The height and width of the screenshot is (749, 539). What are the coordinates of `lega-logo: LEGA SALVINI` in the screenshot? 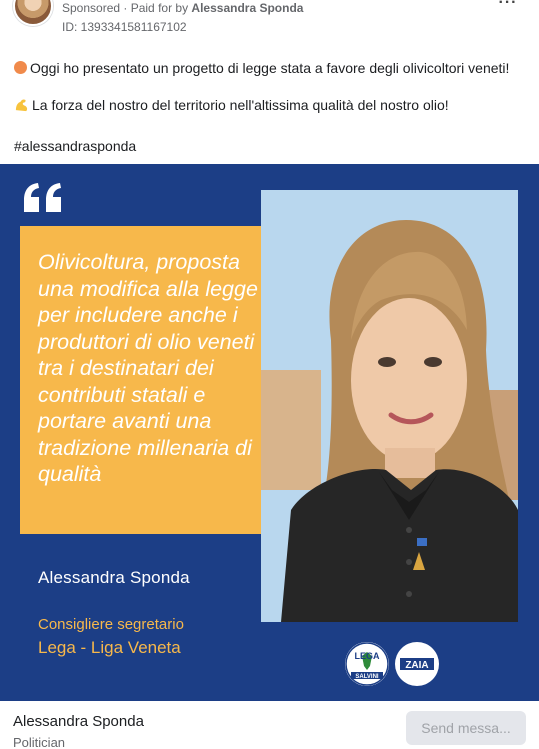 It's located at (367, 664).